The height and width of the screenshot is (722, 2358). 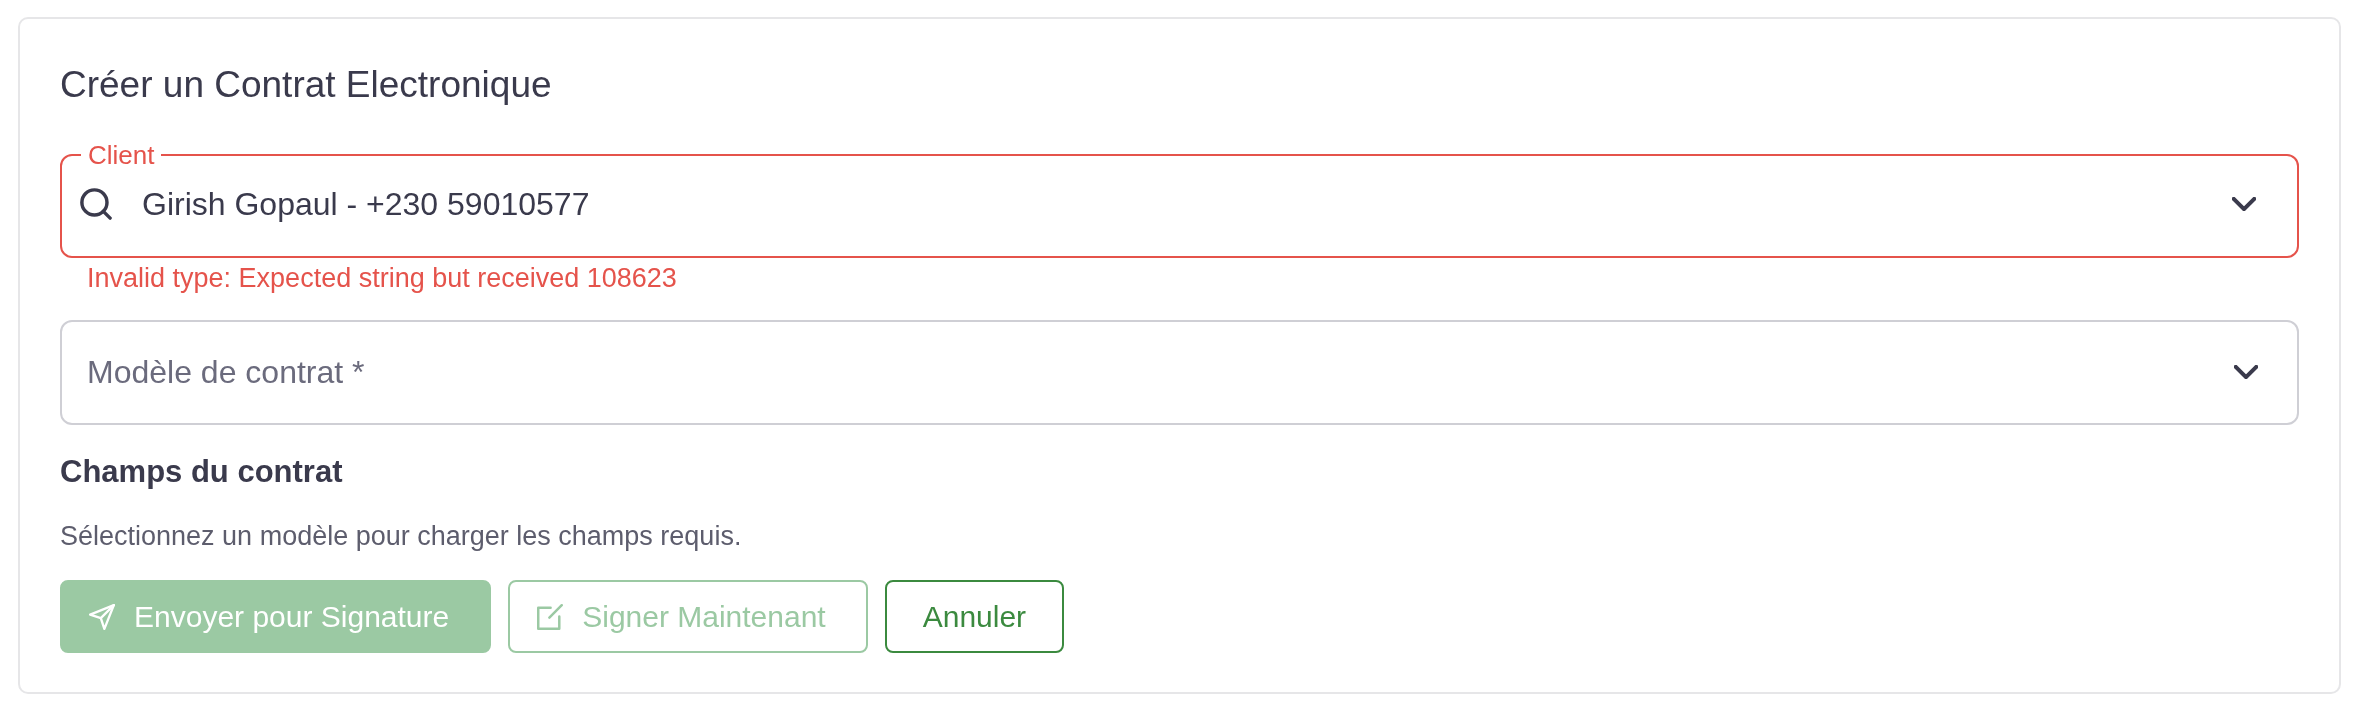 What do you see at coordinates (382, 278) in the screenshot?
I see `error-message: Invalid type: Expected string but received 108623` at bounding box center [382, 278].